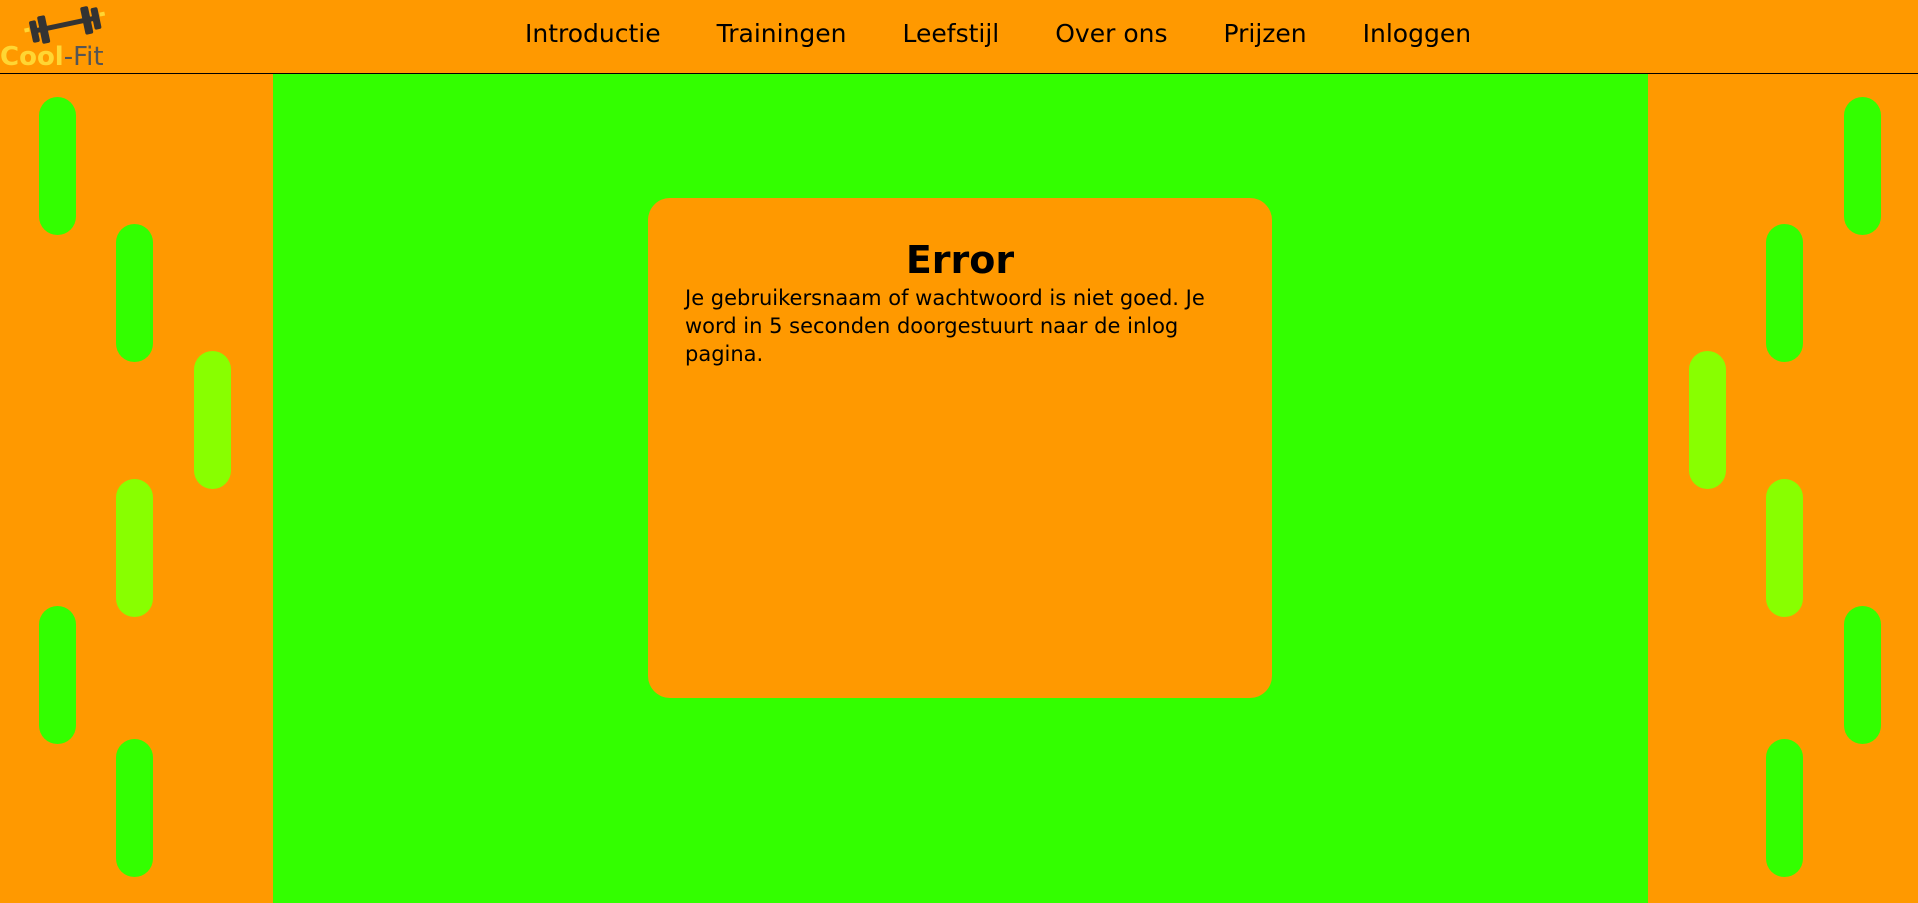 The width and height of the screenshot is (1918, 903). I want to click on nav-prijzen: Prijzen, so click(1264, 33).